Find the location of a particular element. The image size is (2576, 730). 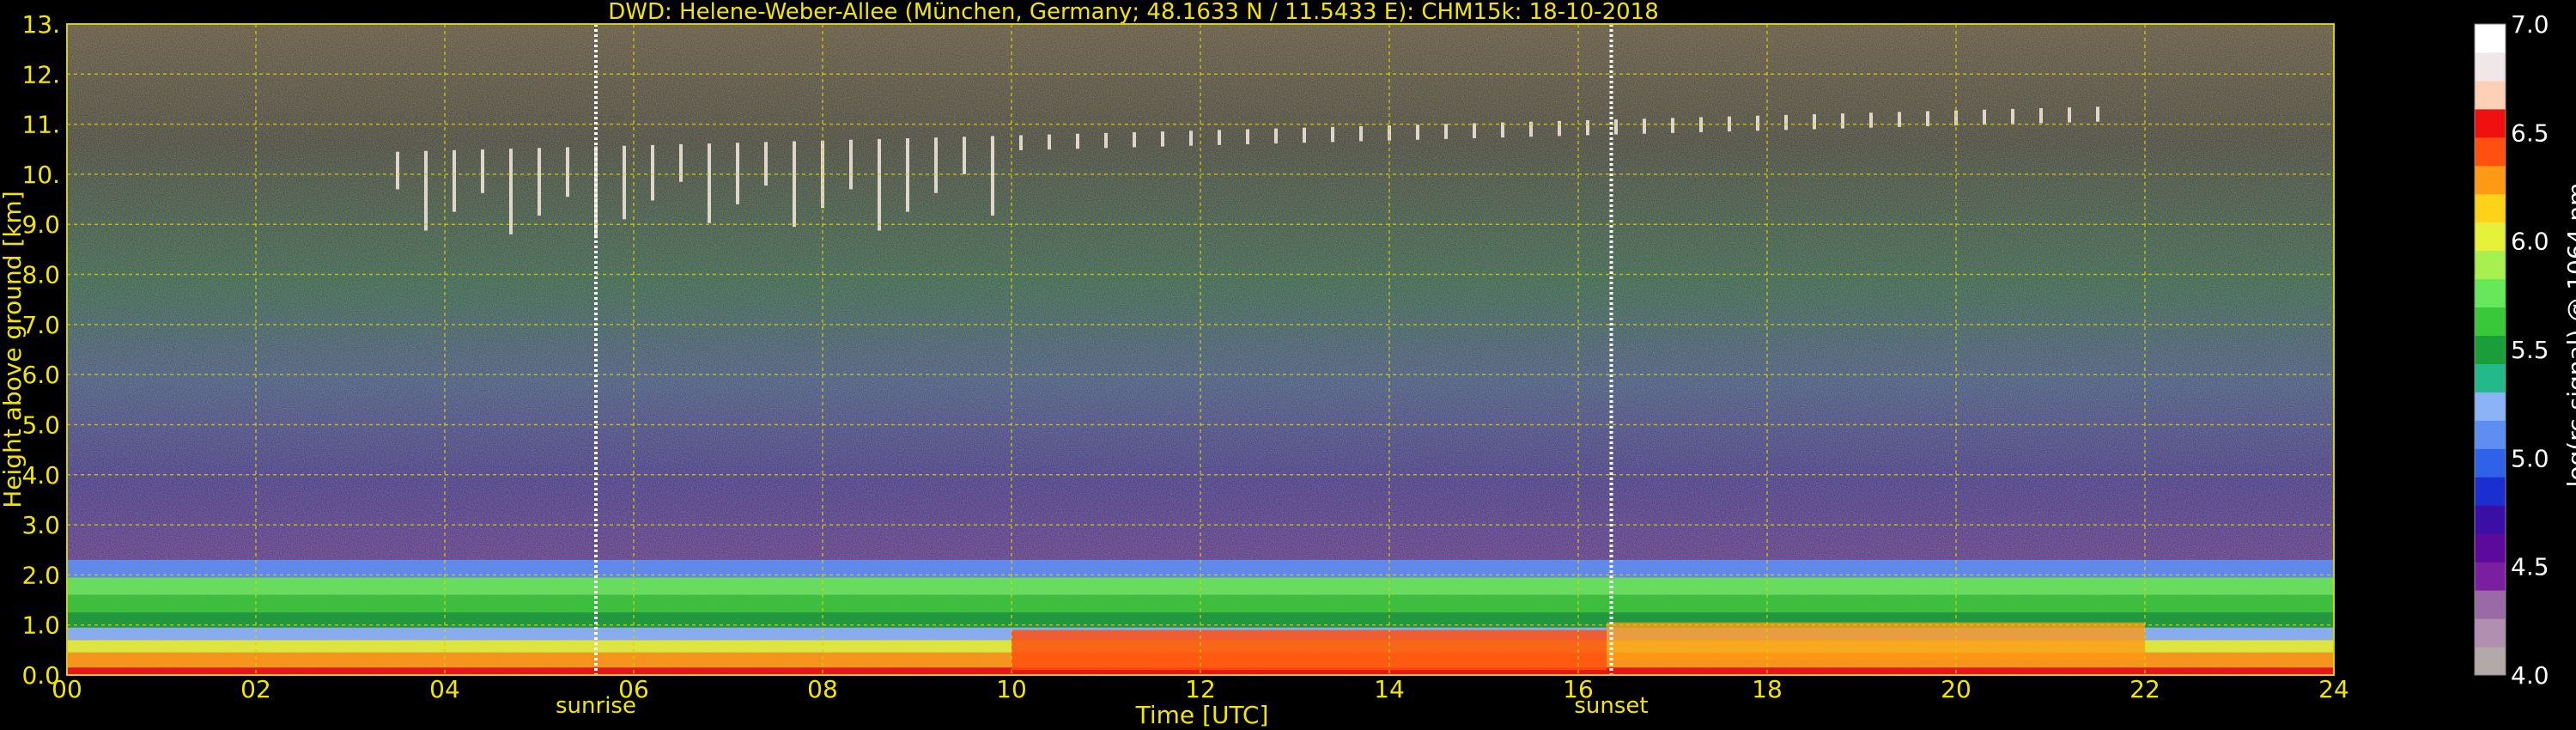

colorbar-tick-label: 4.0 is located at coordinates (2530, 675).